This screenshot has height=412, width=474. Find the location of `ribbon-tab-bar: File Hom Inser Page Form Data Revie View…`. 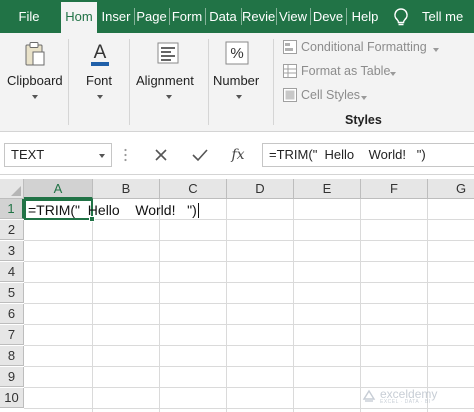

ribbon-tab-bar: File Hom Inser Page Form Data Revie View… is located at coordinates (237, 16).